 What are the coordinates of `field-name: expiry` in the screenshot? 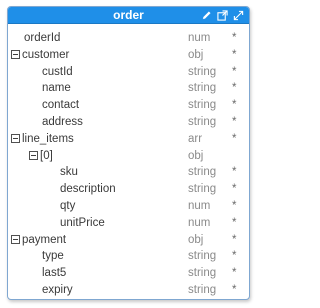 It's located at (57, 289).